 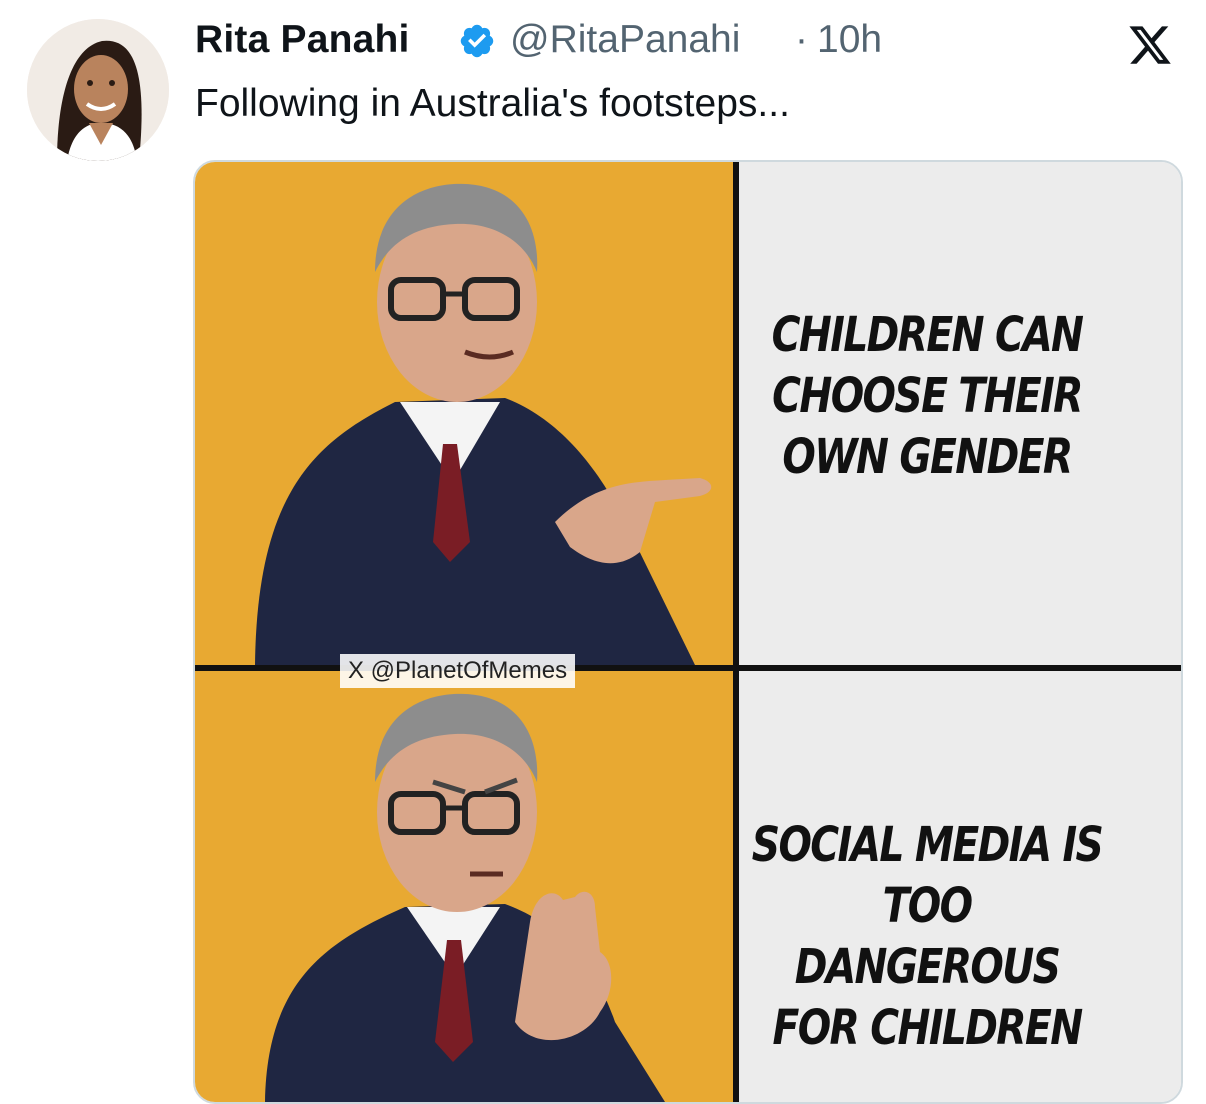 I want to click on verified-badge-icon, so click(x=477, y=41).